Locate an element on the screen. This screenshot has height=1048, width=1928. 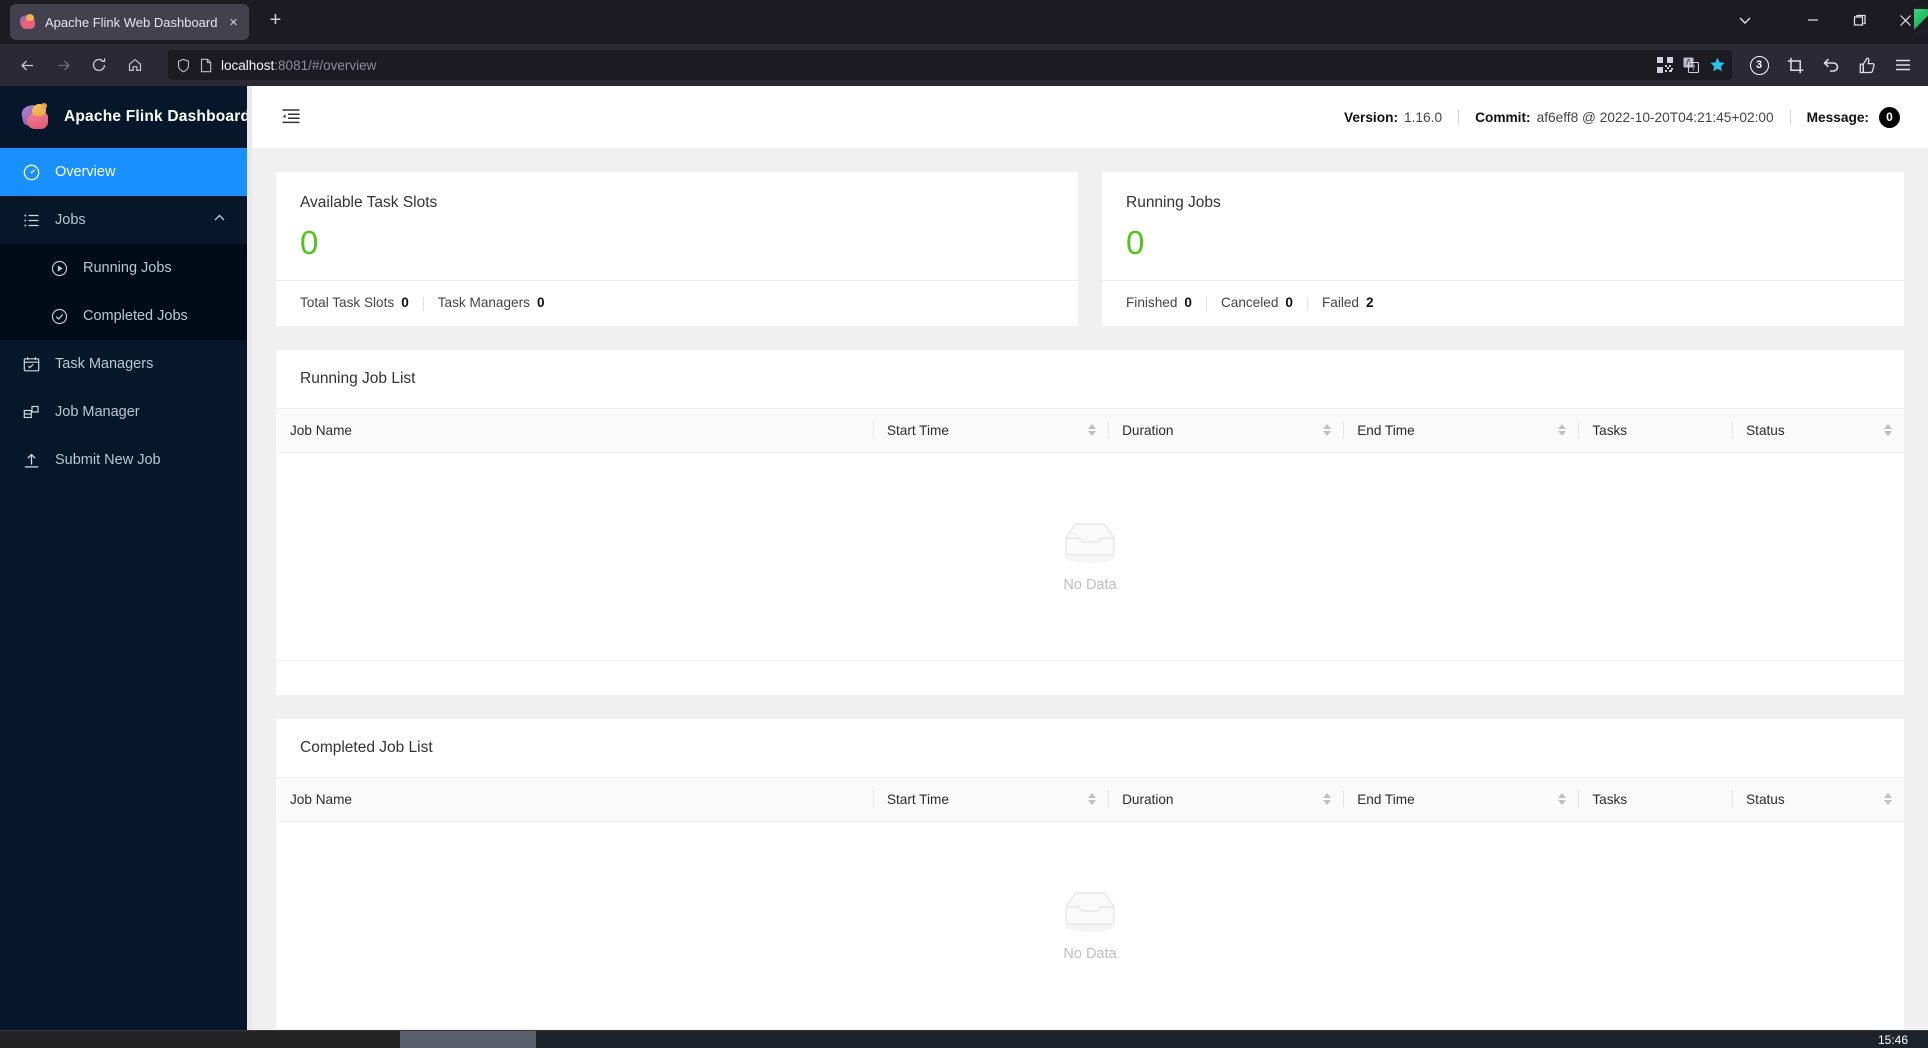
os-taskbar: 15:46 is located at coordinates (964, 1039).